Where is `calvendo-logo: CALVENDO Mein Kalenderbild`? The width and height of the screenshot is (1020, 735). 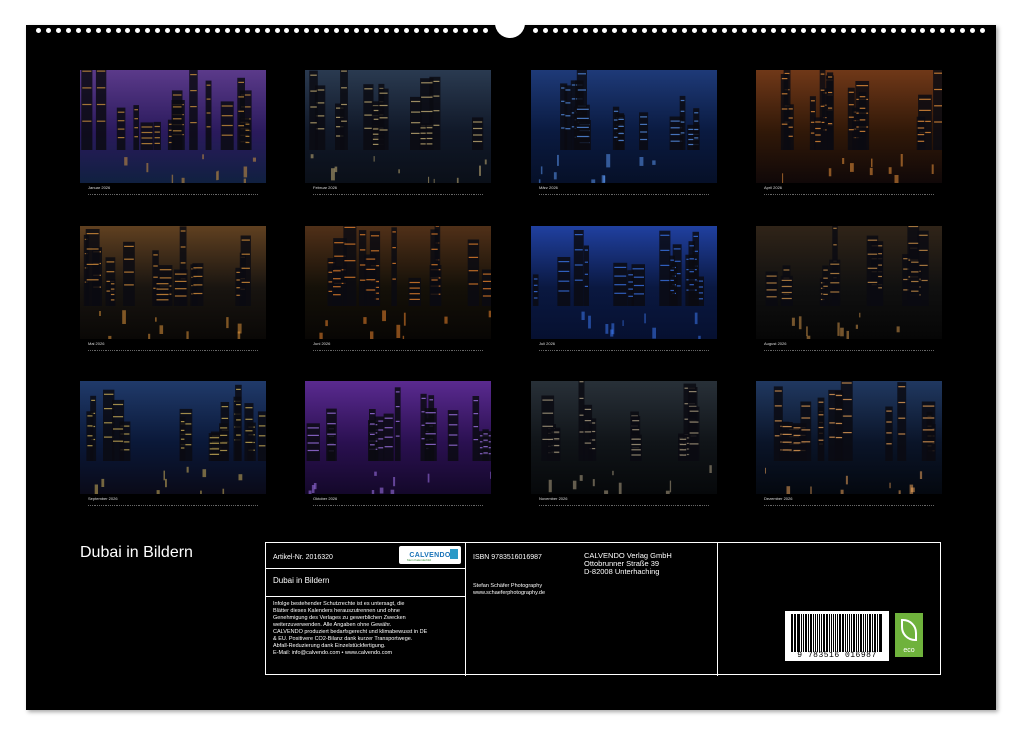 calvendo-logo: CALVENDO Mein Kalenderbild is located at coordinates (430, 555).